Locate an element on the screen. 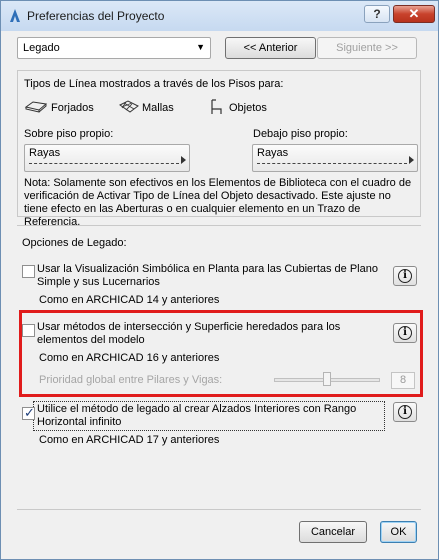  chair-icon is located at coordinates (216, 106).